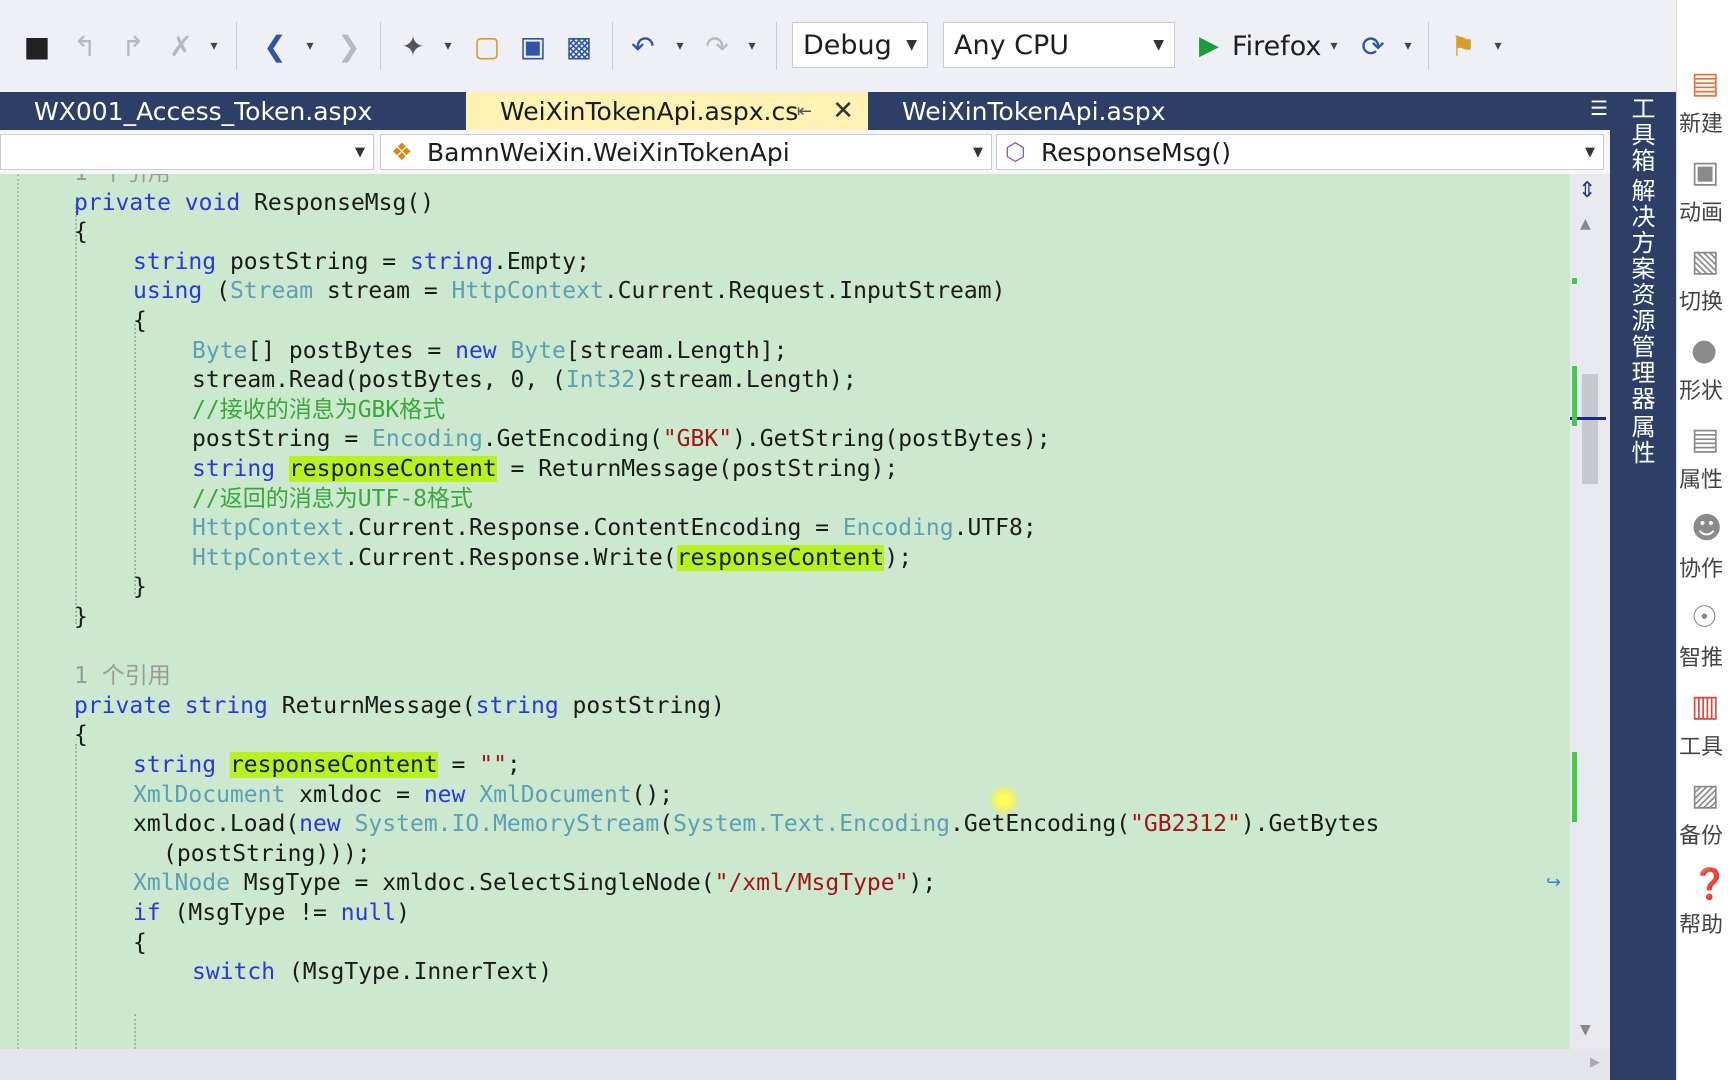  Describe the element at coordinates (752, 46) in the screenshot. I see `redo-dropdown-icon: ▾` at that location.